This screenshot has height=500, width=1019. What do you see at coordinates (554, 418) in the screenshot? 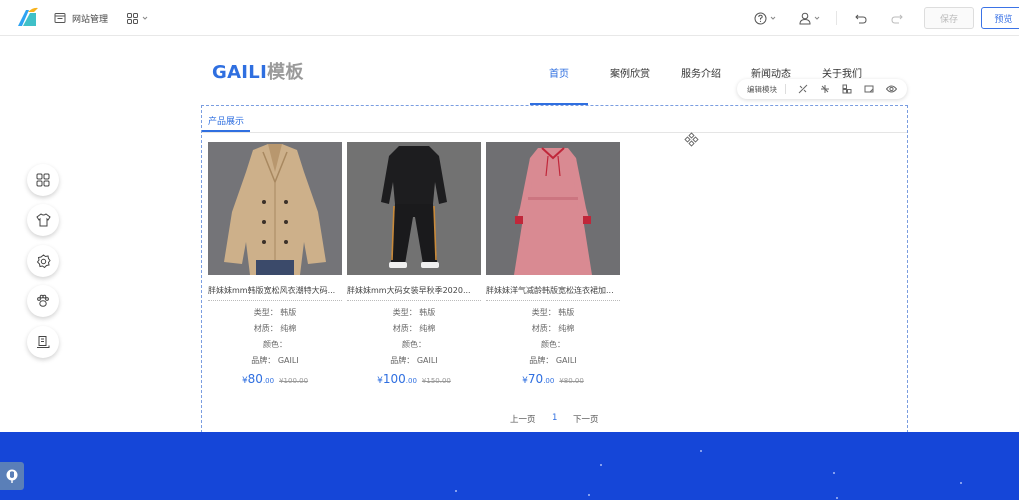
I see `pager-current: 1` at bounding box center [554, 418].